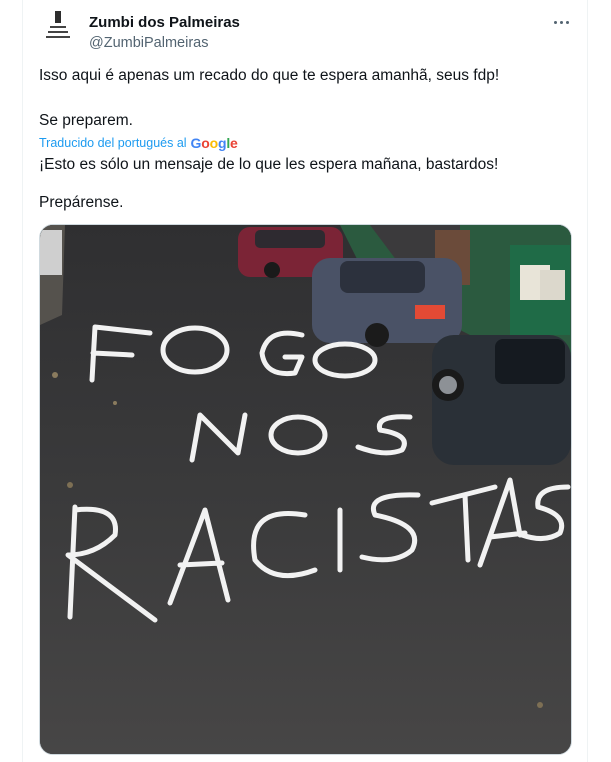  Describe the element at coordinates (81, 202) in the screenshot. I see `tweet-translation-line2: Prepárense.` at that location.